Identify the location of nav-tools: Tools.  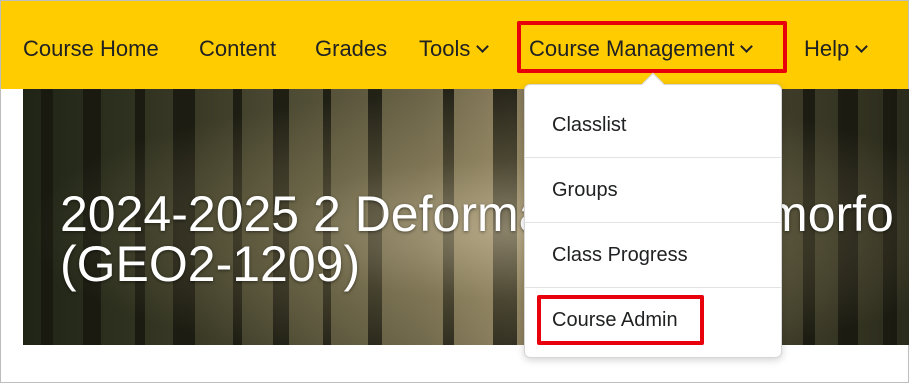
(454, 49).